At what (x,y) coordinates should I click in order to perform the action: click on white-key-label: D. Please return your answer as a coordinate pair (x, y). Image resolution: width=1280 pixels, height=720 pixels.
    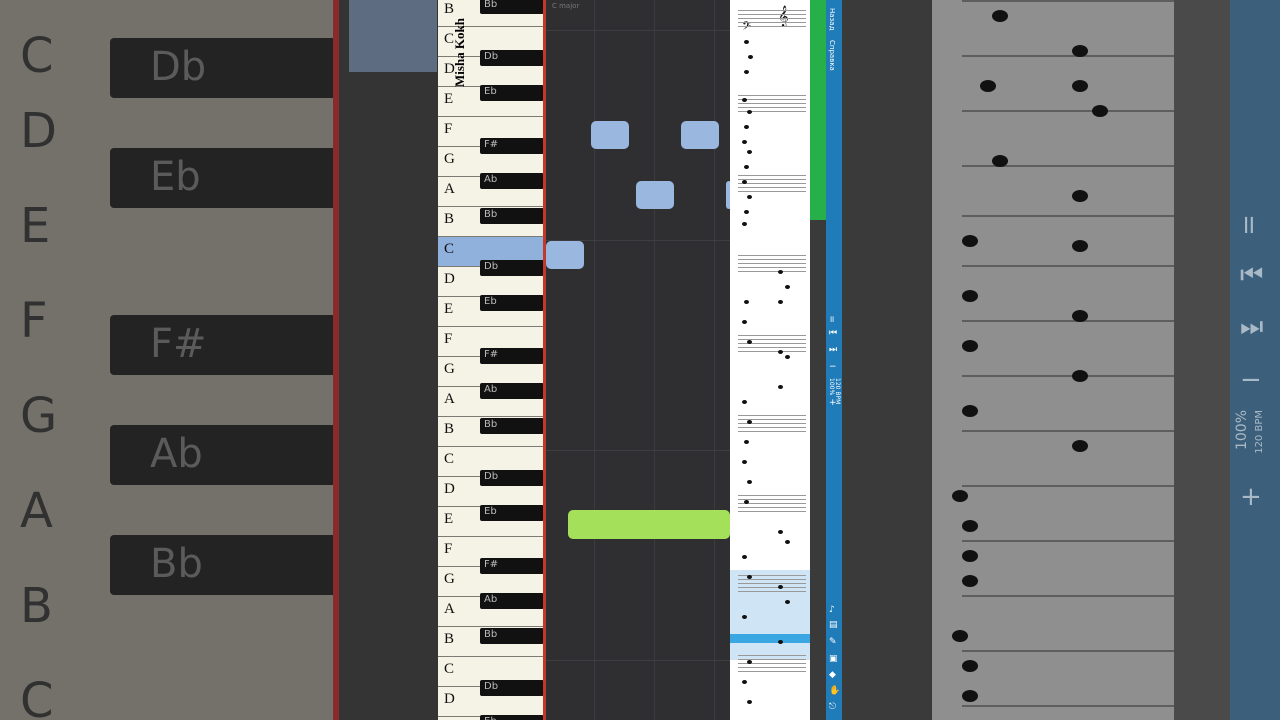
    Looking at the image, I should click on (449, 279).